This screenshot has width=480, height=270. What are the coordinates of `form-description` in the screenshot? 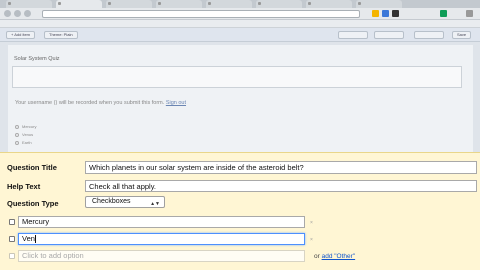 It's located at (237, 77).